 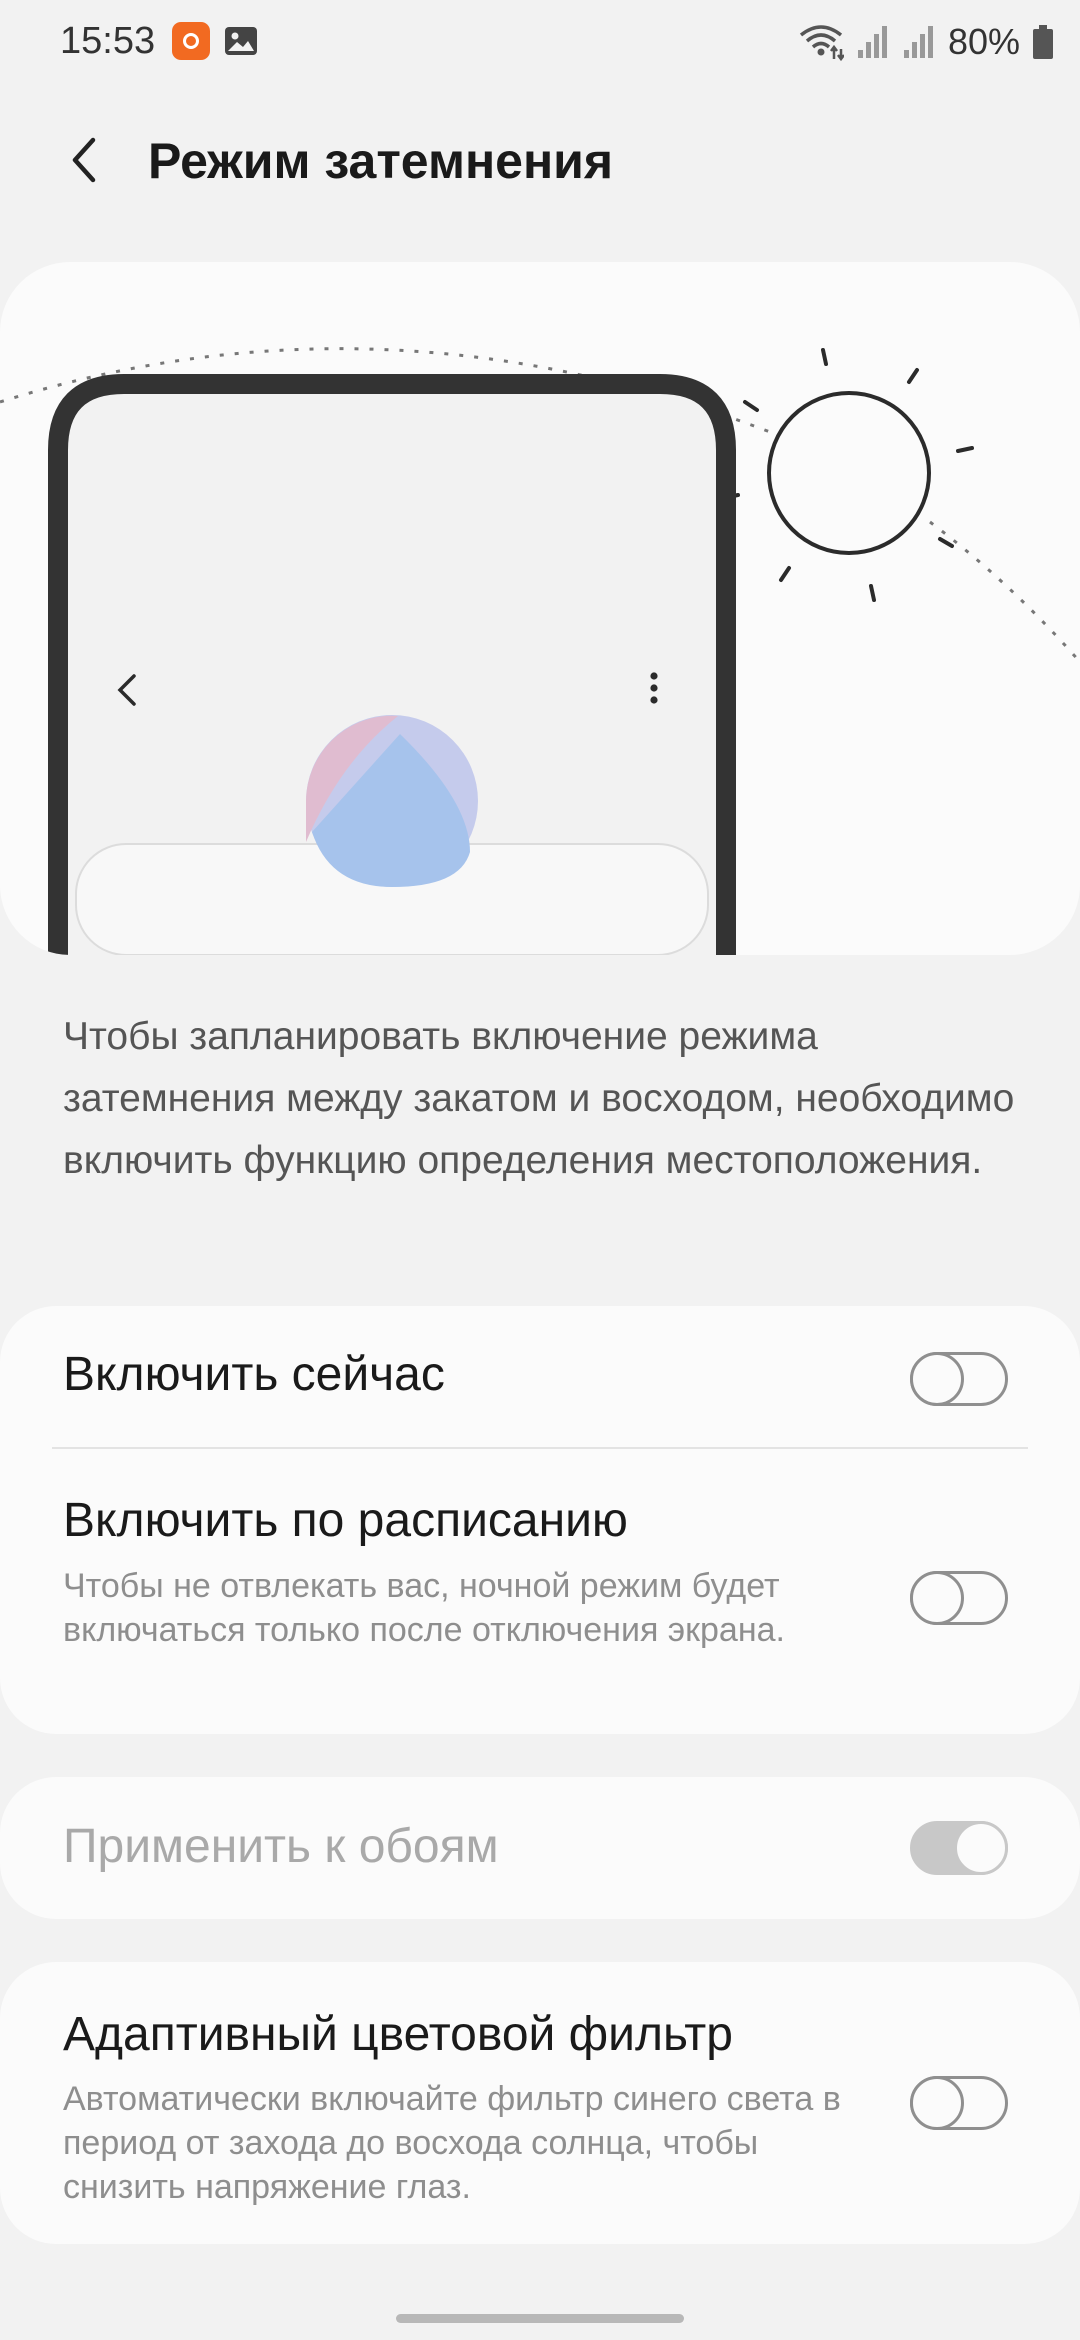 I want to click on wifi-icon, so click(x=821, y=43).